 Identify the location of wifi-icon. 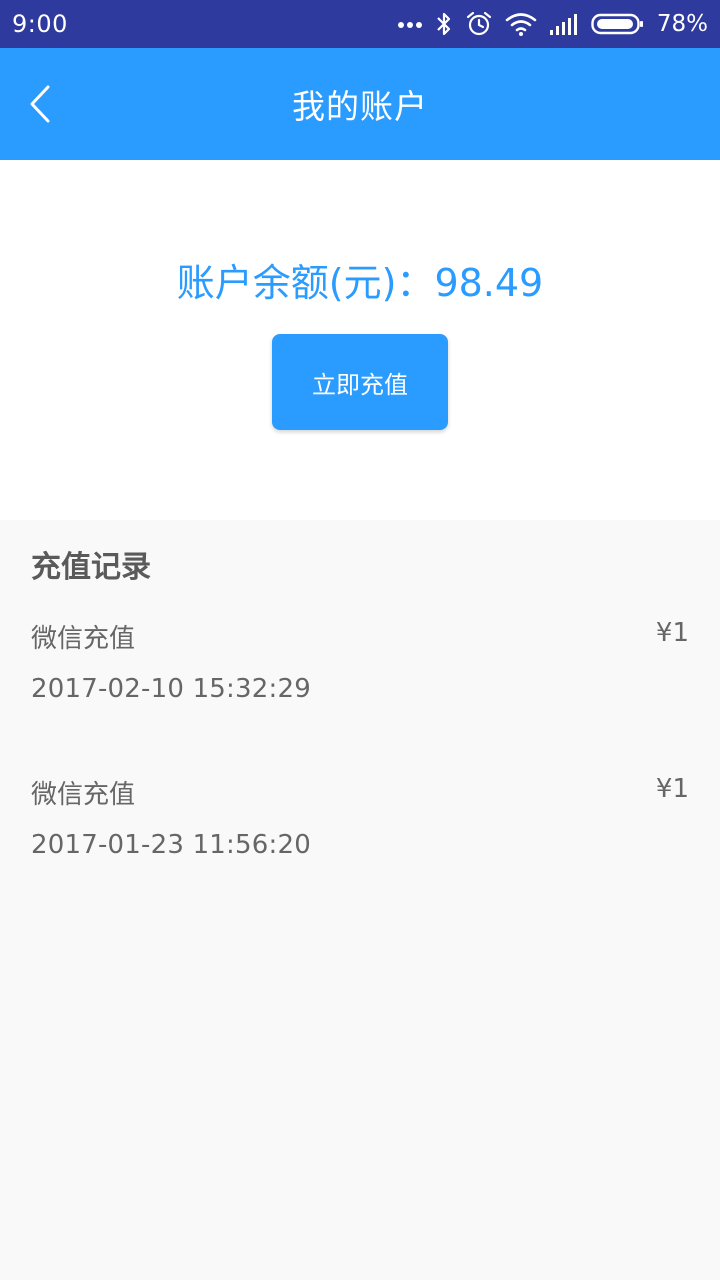
(521, 24).